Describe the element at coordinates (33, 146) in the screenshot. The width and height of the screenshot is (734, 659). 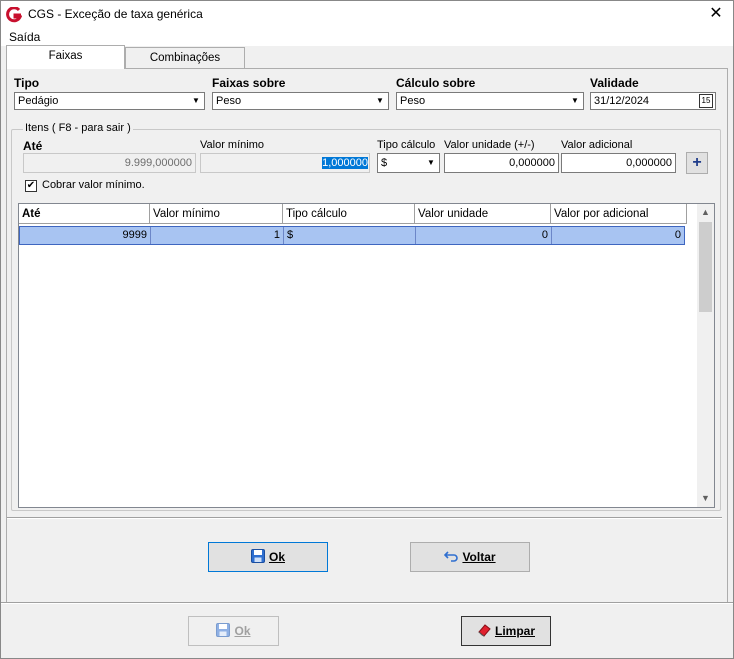
I see `ate-label: Até` at that location.